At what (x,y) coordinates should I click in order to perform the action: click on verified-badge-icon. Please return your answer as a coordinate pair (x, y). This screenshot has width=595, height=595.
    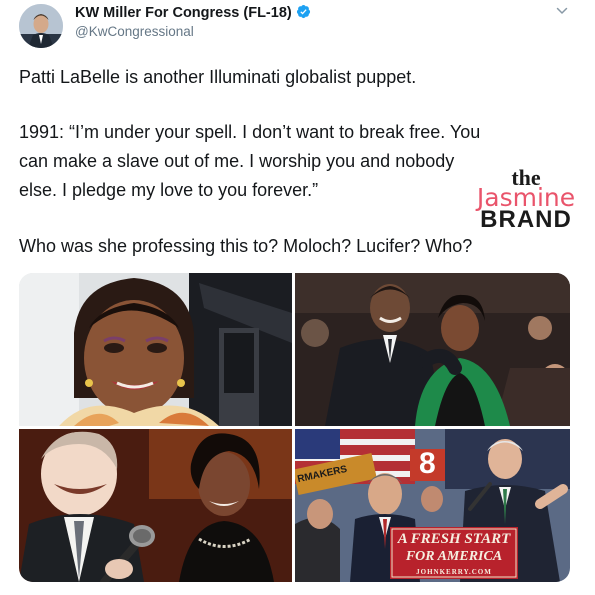
    Looking at the image, I should click on (303, 11).